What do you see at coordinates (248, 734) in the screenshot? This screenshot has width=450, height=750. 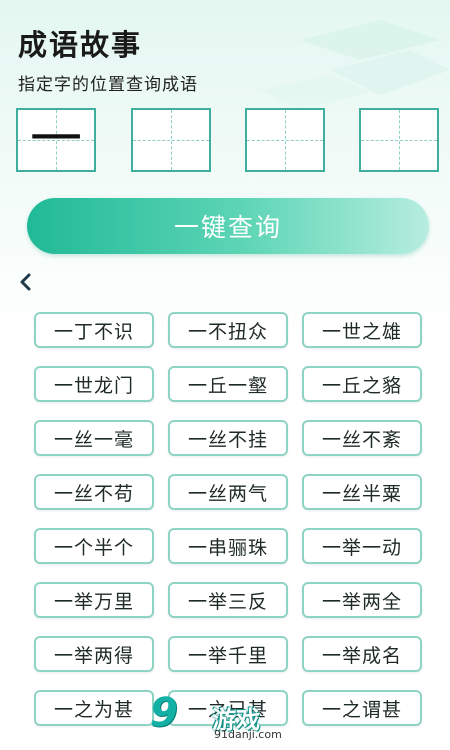 I see `watermark-site: 91danji.com` at bounding box center [248, 734].